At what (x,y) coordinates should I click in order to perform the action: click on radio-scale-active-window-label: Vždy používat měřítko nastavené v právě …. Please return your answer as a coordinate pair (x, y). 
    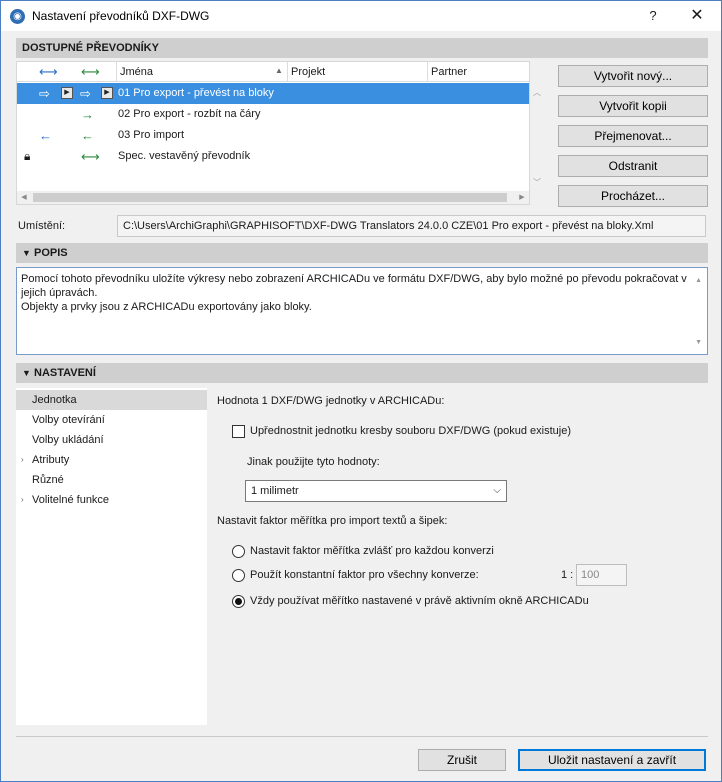
    Looking at the image, I should click on (419, 601).